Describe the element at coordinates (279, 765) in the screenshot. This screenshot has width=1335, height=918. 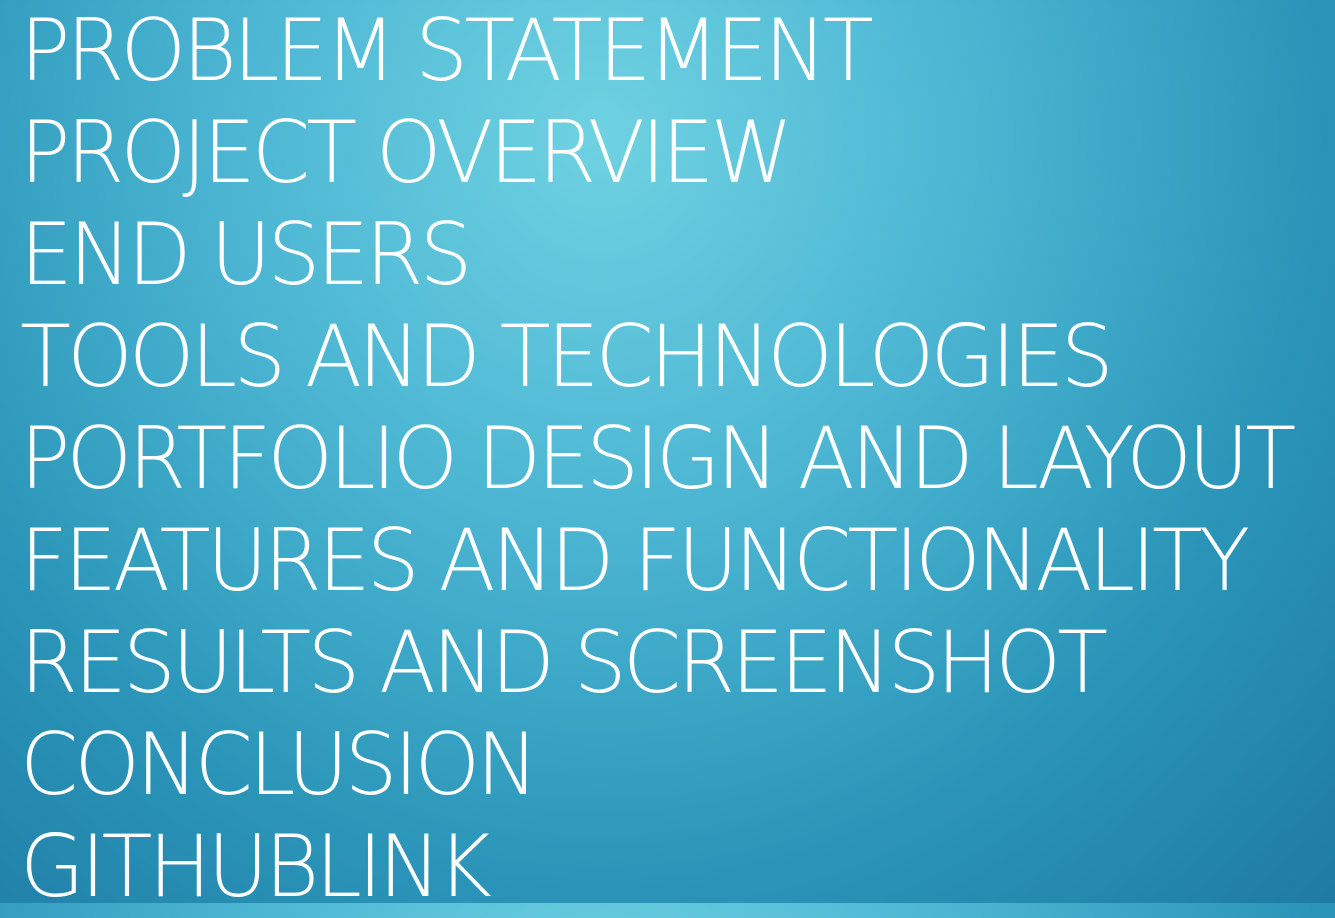
I see `agenda-item-conclusion: CONCLUSION` at that location.